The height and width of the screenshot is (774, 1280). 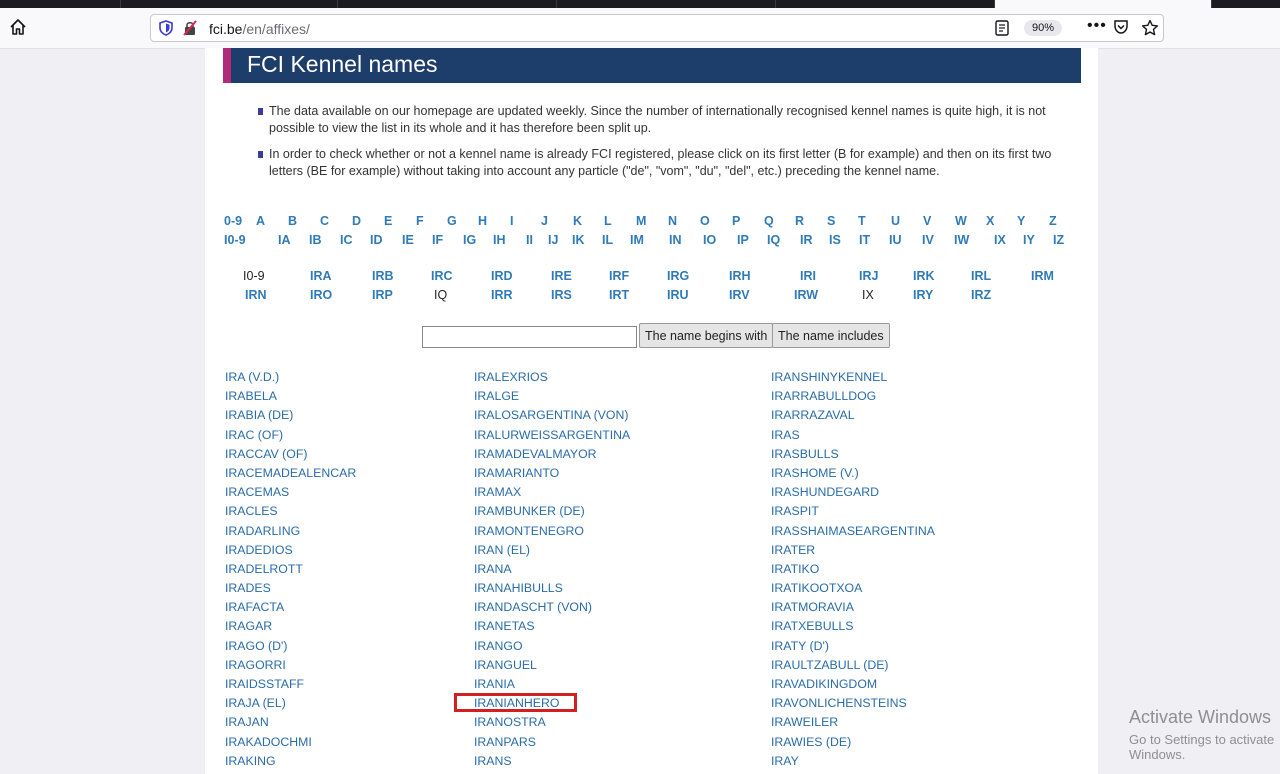 What do you see at coordinates (607, 240) in the screenshot?
I see `letter-pair-link-il: IL` at bounding box center [607, 240].